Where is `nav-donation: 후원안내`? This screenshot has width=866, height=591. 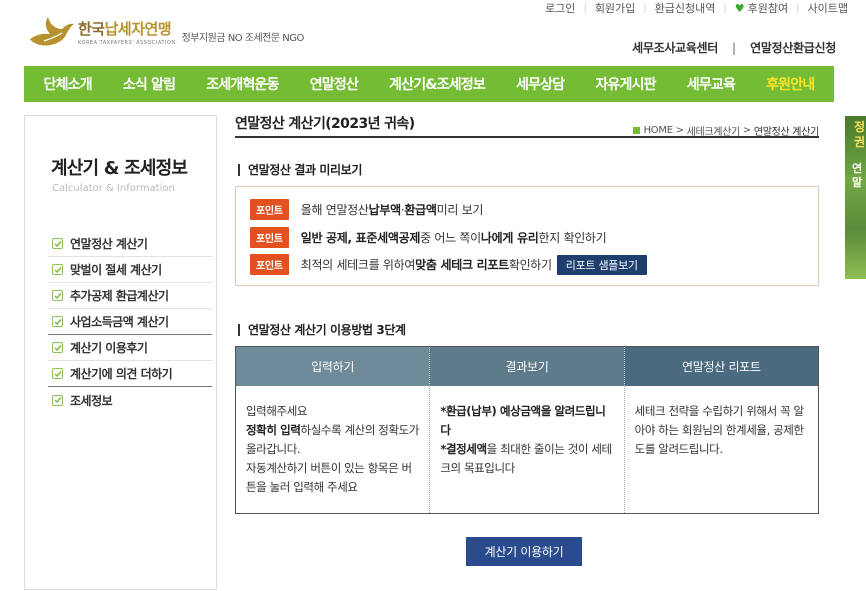
nav-donation: 후원안내 is located at coordinates (790, 84).